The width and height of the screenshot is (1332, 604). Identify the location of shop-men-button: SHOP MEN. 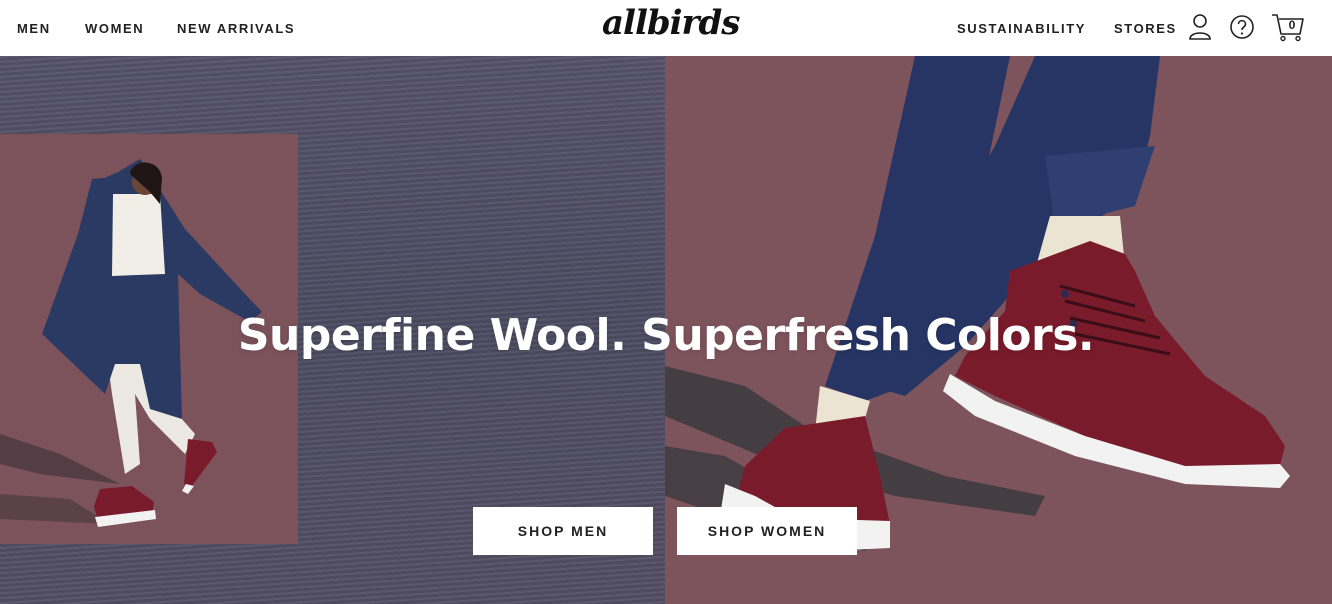
(563, 531).